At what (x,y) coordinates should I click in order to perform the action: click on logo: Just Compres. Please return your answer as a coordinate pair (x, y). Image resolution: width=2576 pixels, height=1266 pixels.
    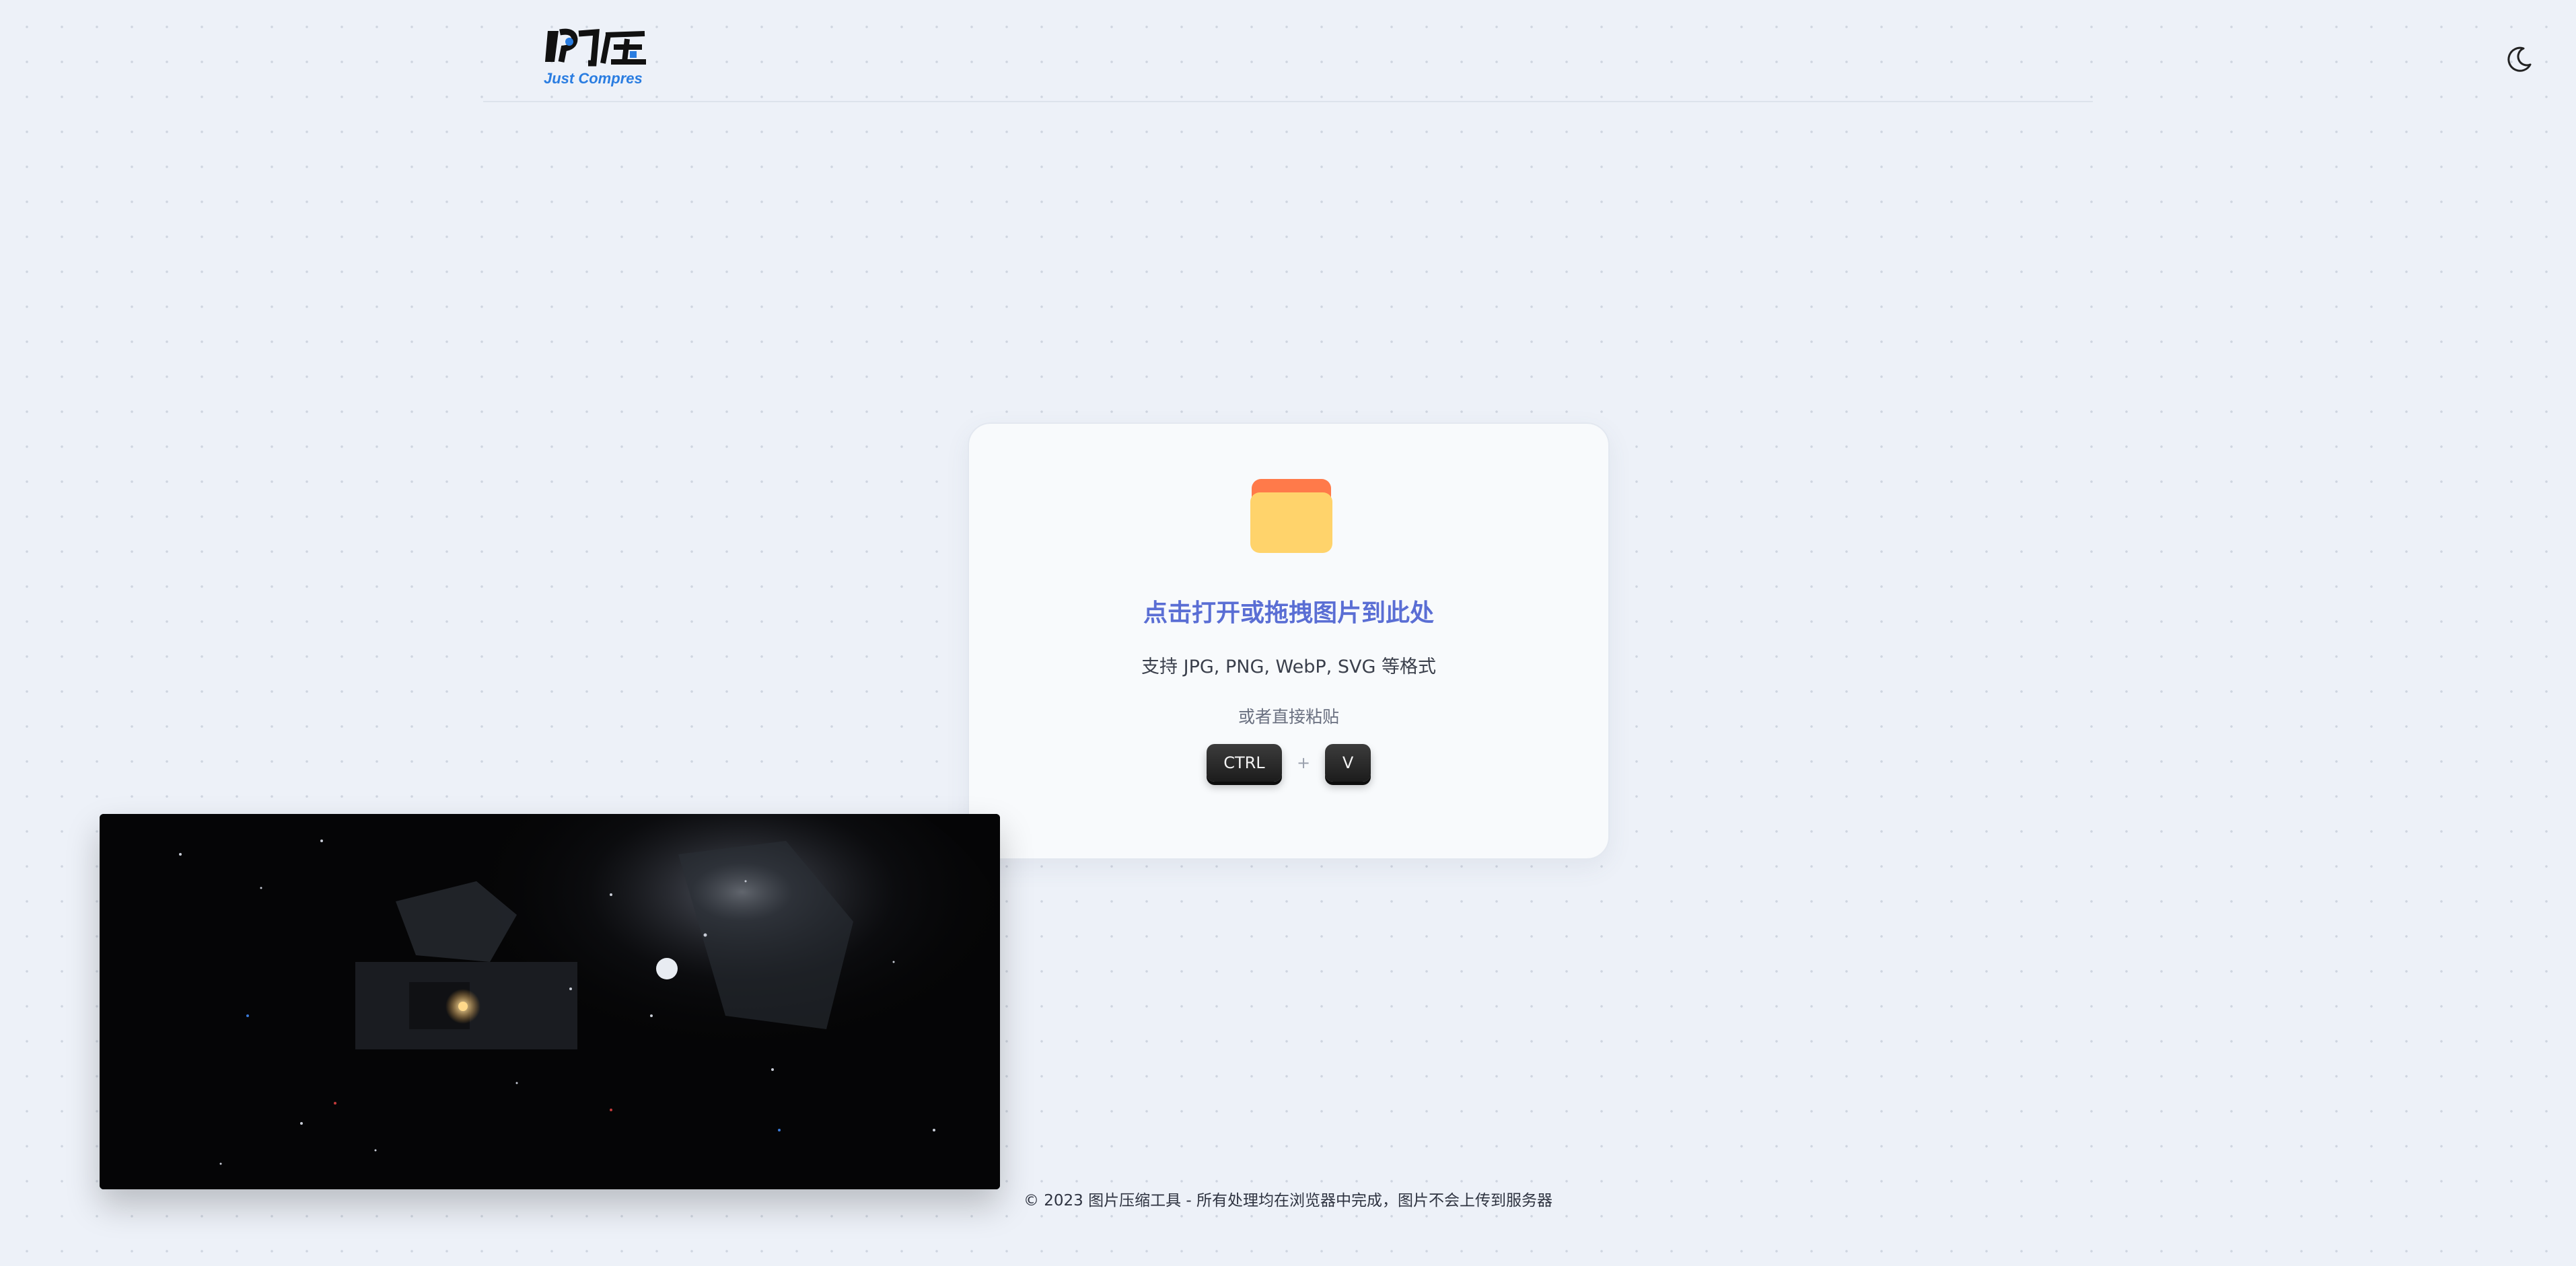
    Looking at the image, I should click on (597, 59).